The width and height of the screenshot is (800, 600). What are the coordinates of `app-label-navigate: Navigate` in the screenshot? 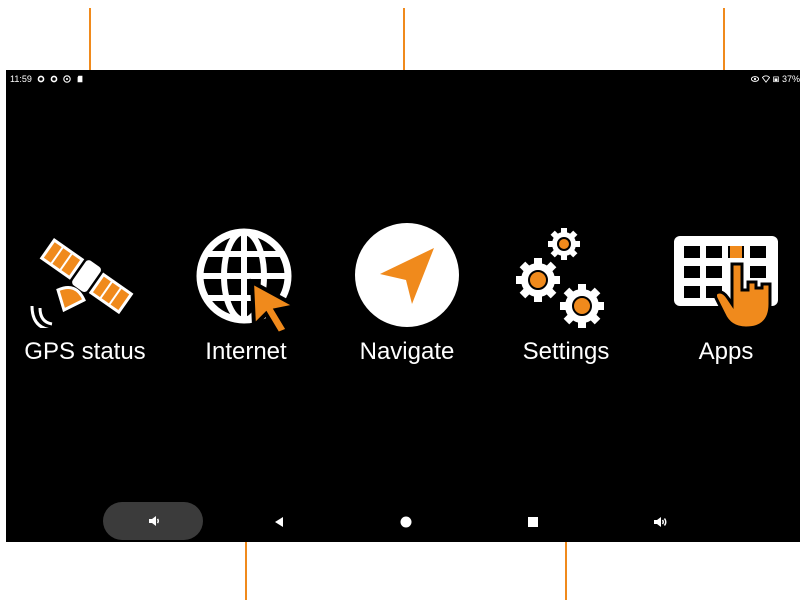 It's located at (407, 351).